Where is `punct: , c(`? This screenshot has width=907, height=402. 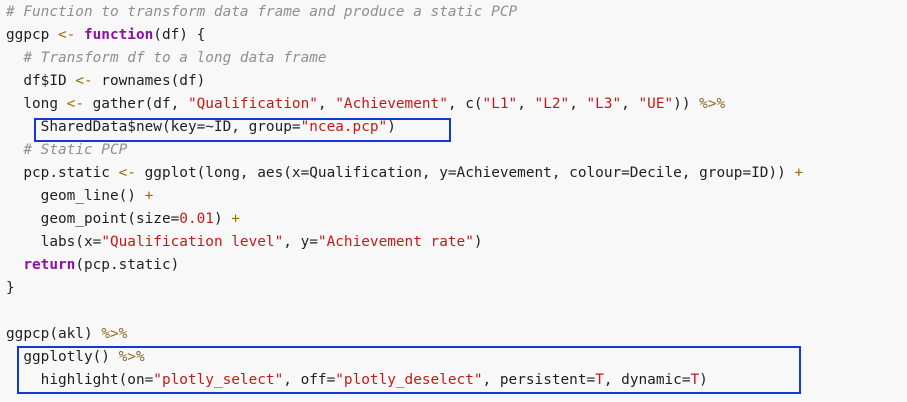 punct: , c( is located at coordinates (465, 104).